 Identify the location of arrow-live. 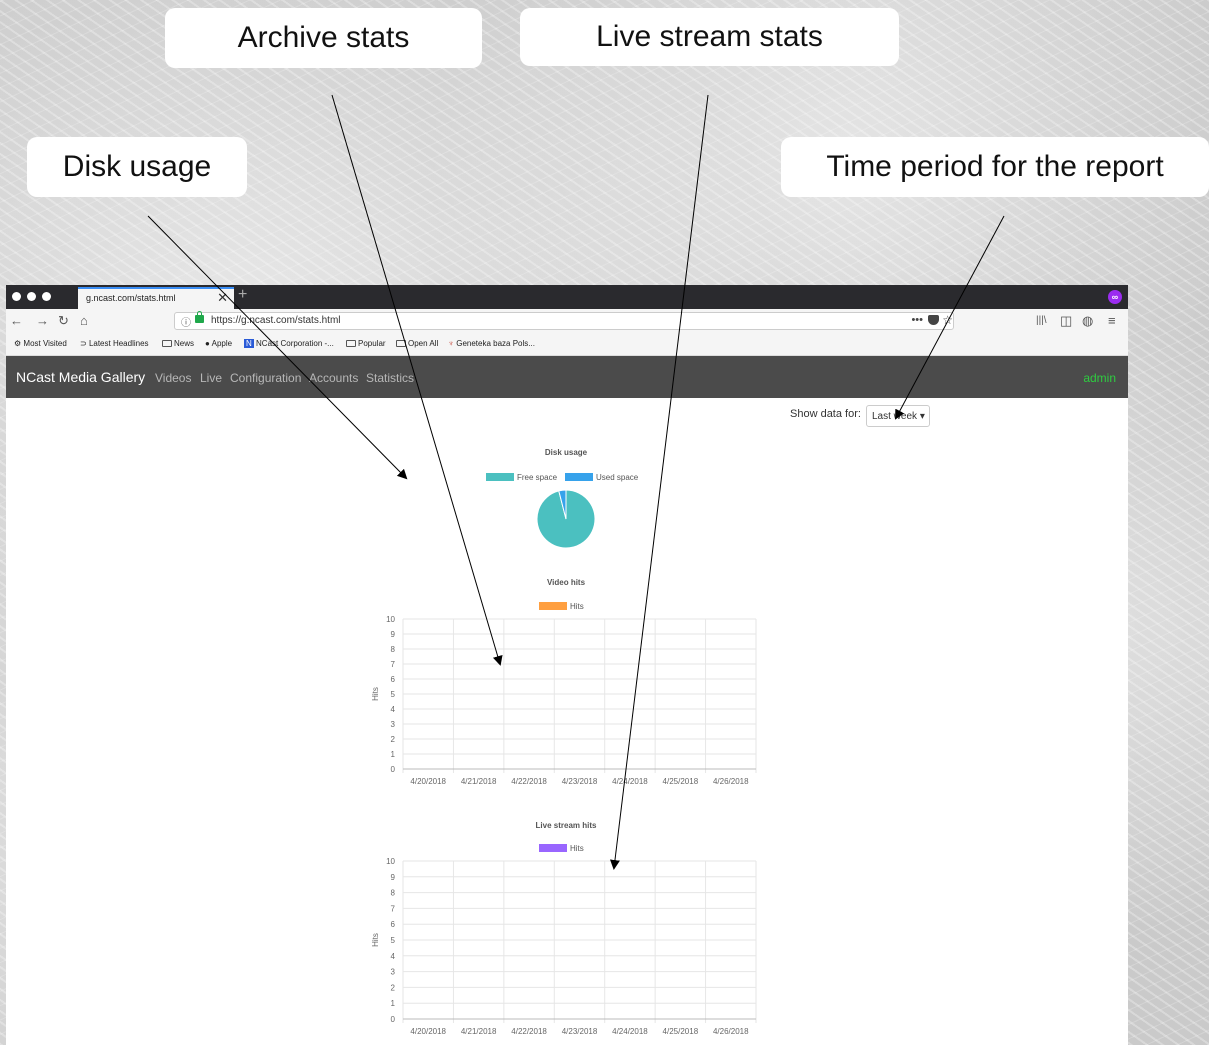
(659, 482).